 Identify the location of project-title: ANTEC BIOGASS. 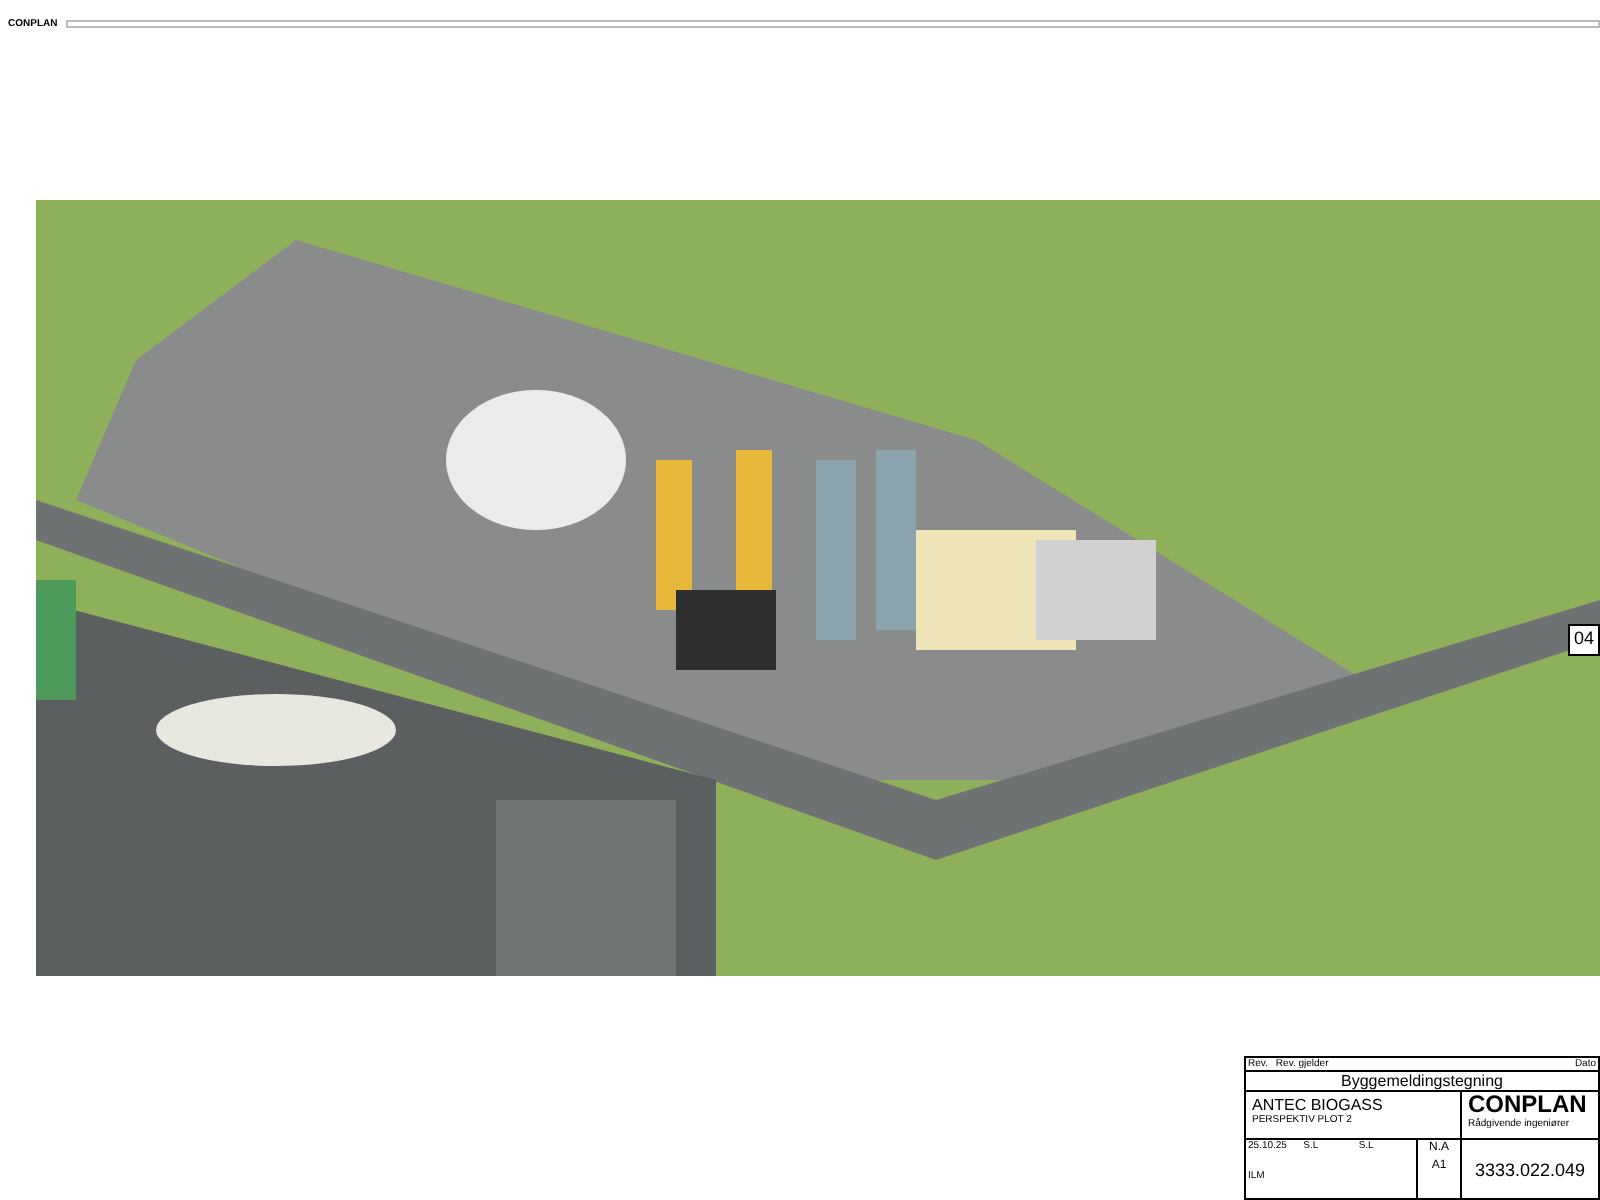
(1318, 1105).